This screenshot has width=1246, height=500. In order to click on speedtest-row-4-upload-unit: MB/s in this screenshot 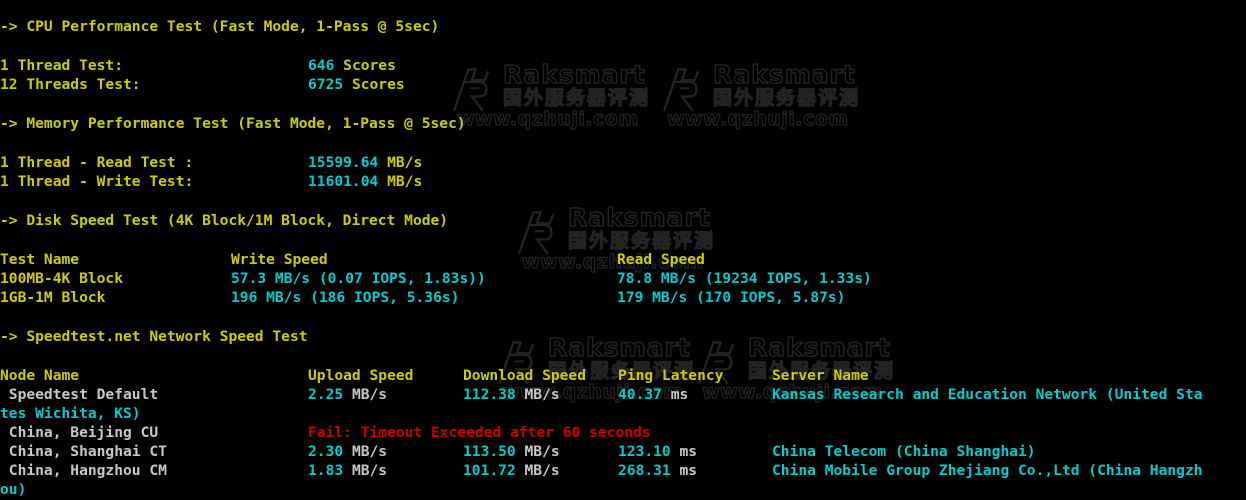, I will do `click(369, 470)`.